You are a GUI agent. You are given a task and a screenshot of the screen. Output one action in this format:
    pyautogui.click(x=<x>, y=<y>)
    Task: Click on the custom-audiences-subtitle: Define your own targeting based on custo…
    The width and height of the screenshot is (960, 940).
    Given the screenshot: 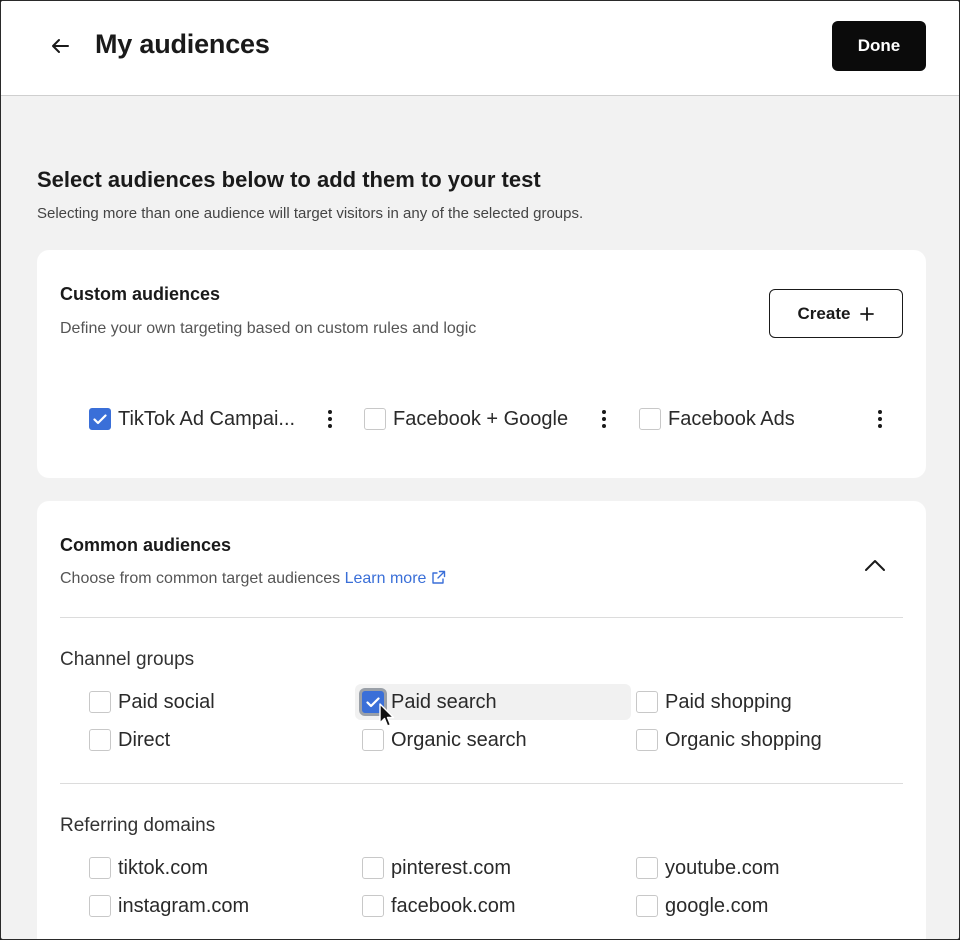 What is the action you would take?
    pyautogui.click(x=268, y=328)
    